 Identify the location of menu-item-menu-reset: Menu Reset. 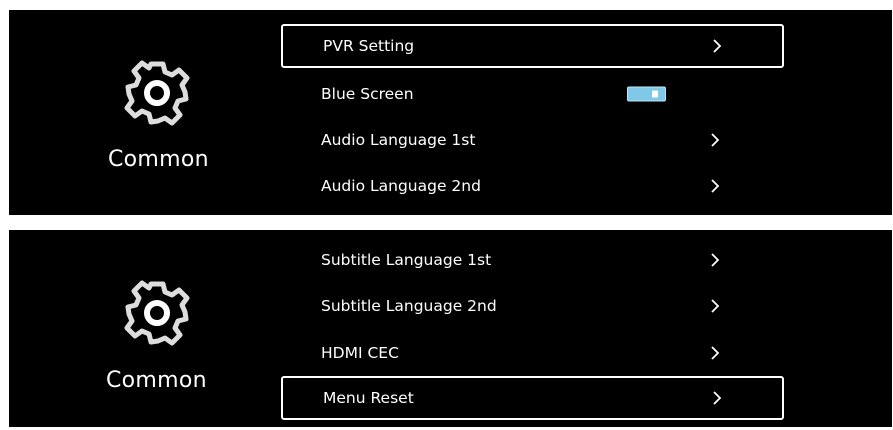
(532, 398).